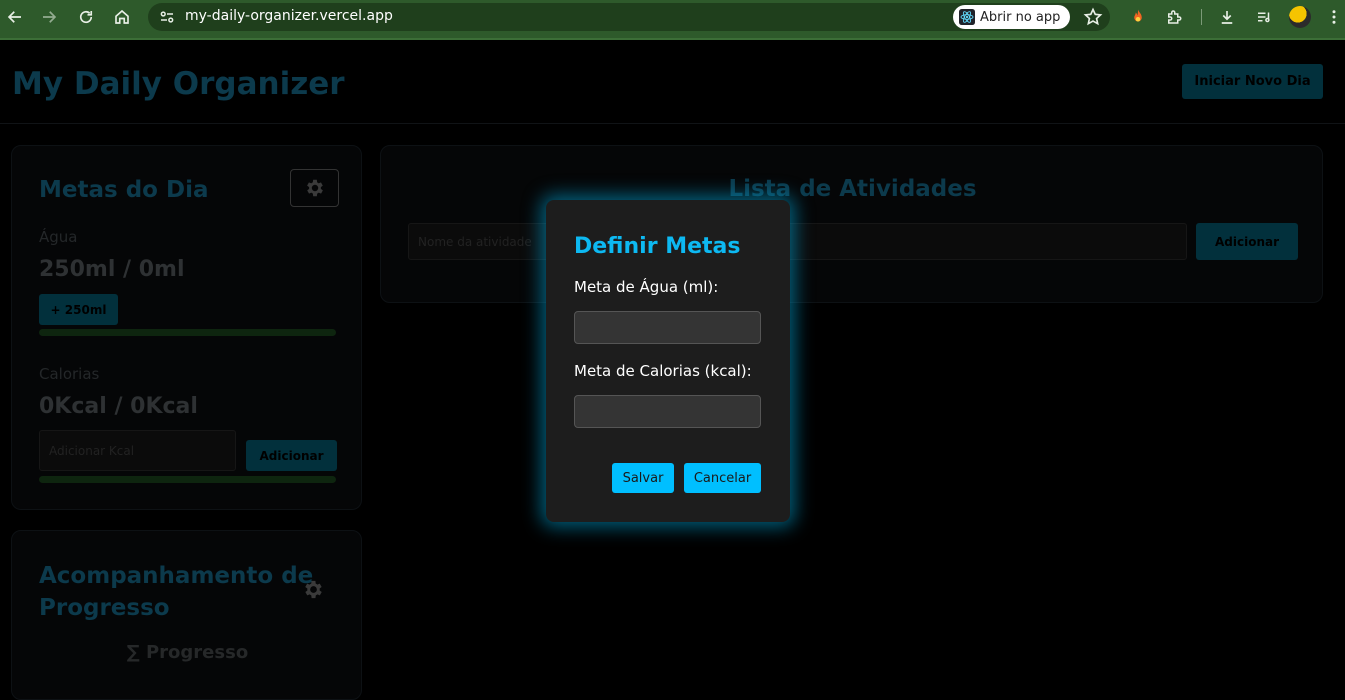  What do you see at coordinates (667, 327) in the screenshot?
I see `water-goal-input` at bounding box center [667, 327].